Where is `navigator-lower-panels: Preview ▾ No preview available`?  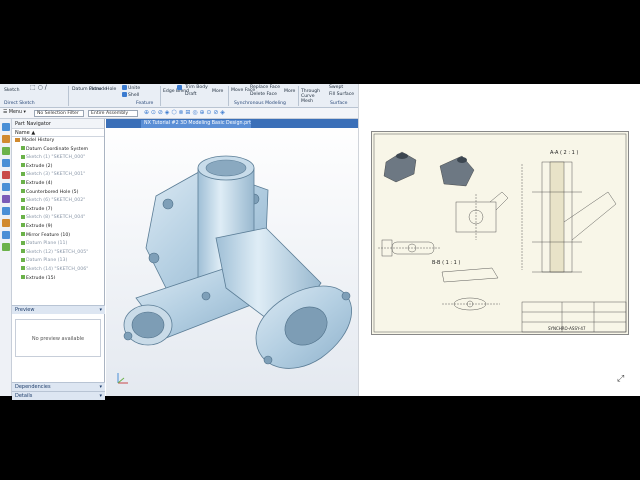 navigator-lower-panels: Preview ▾ No preview available is located at coordinates (58, 240).